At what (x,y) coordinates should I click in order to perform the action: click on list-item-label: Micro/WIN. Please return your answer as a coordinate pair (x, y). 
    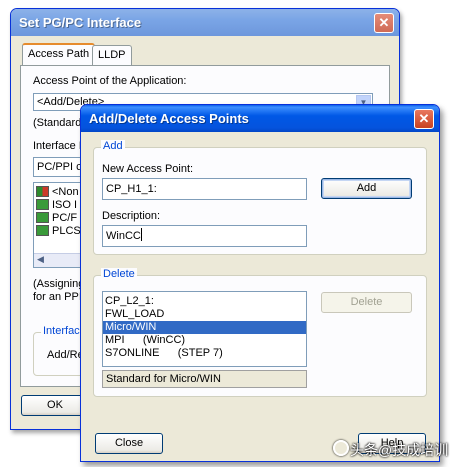
    Looking at the image, I should click on (131, 327).